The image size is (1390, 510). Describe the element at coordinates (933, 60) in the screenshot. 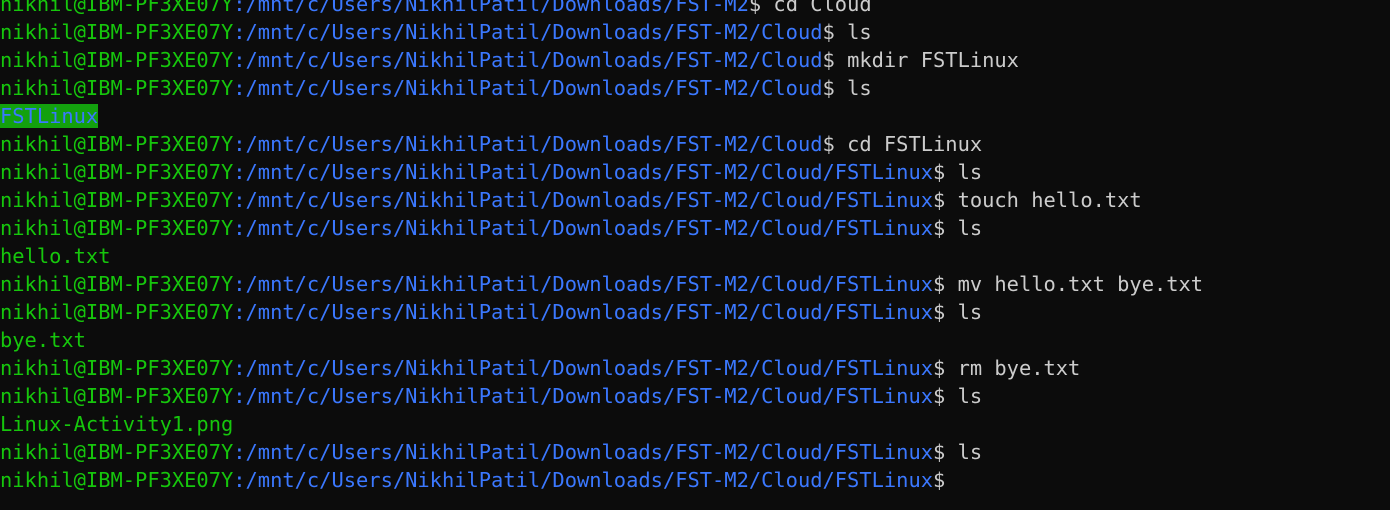

I see `command-text: mkdir FSTLinux` at that location.